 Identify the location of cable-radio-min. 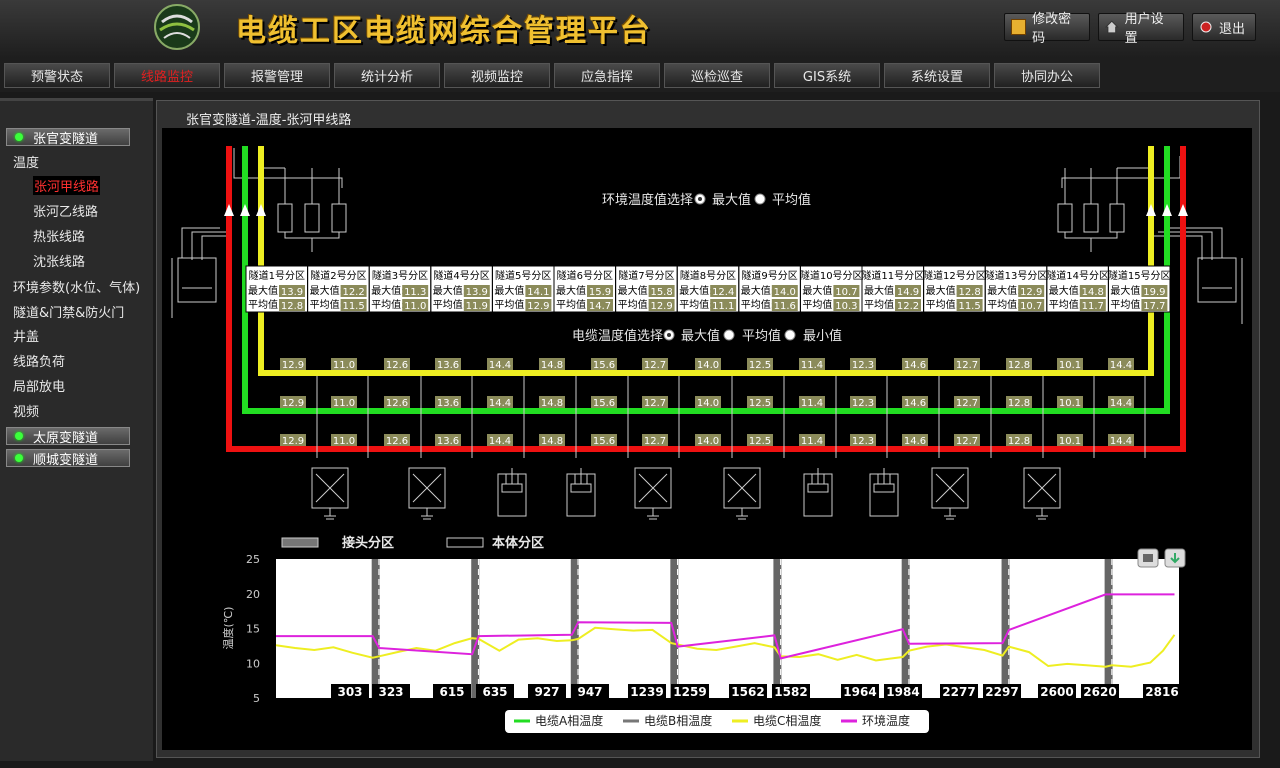
(790, 335).